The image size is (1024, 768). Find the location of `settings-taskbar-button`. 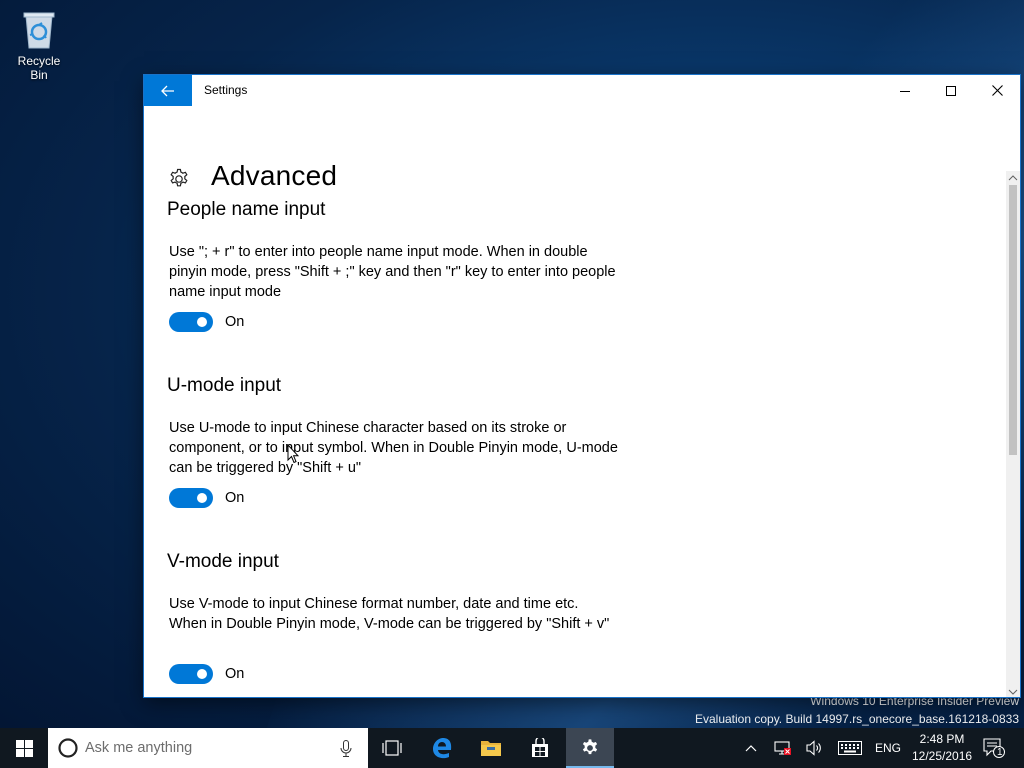

settings-taskbar-button is located at coordinates (590, 748).